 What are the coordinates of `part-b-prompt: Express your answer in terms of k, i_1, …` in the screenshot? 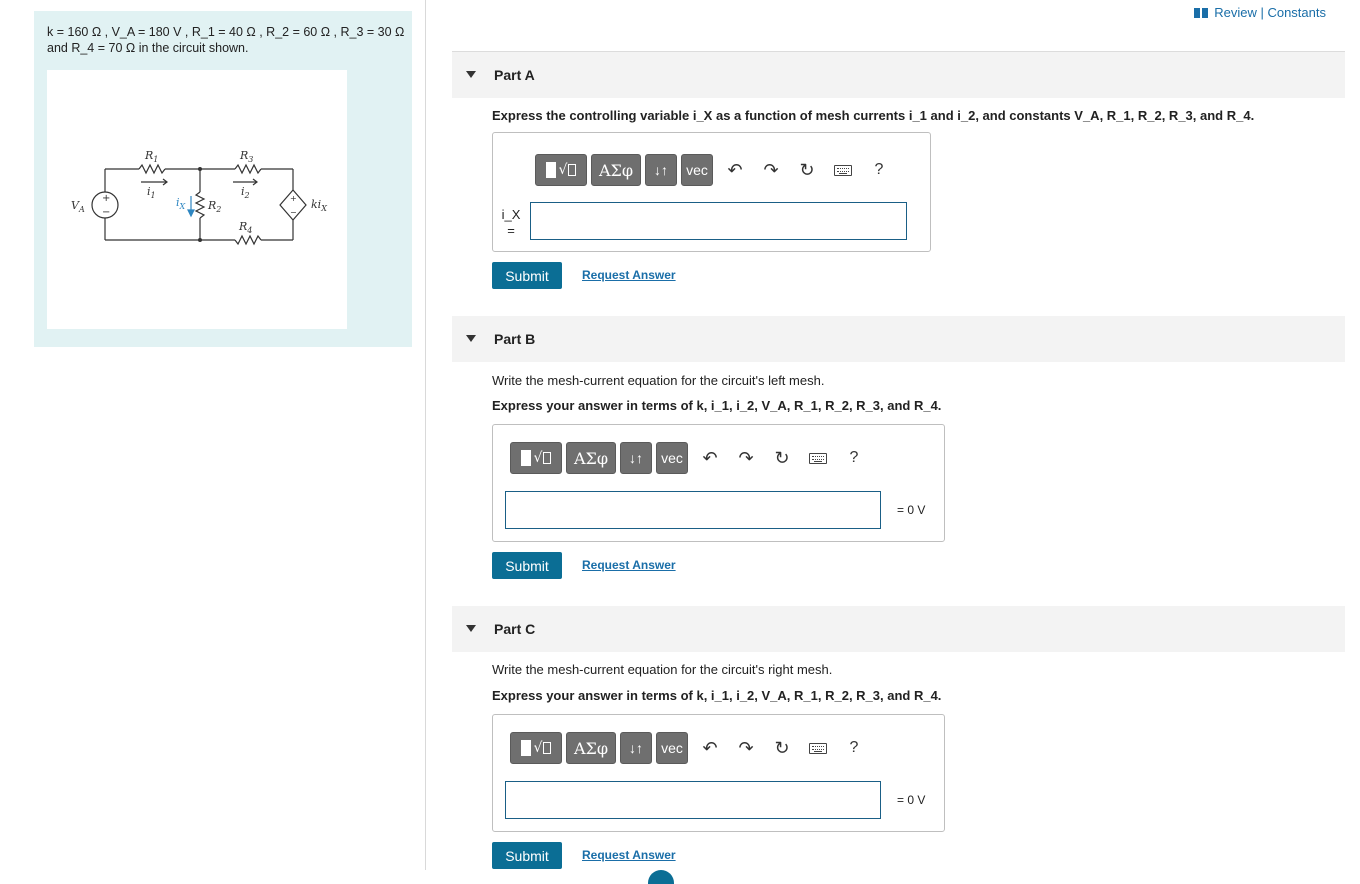 It's located at (717, 405).